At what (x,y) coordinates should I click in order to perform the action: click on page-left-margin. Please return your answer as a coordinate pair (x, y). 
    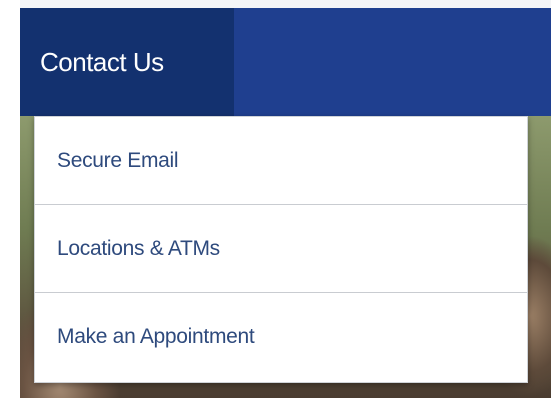
    Looking at the image, I should click on (10, 199).